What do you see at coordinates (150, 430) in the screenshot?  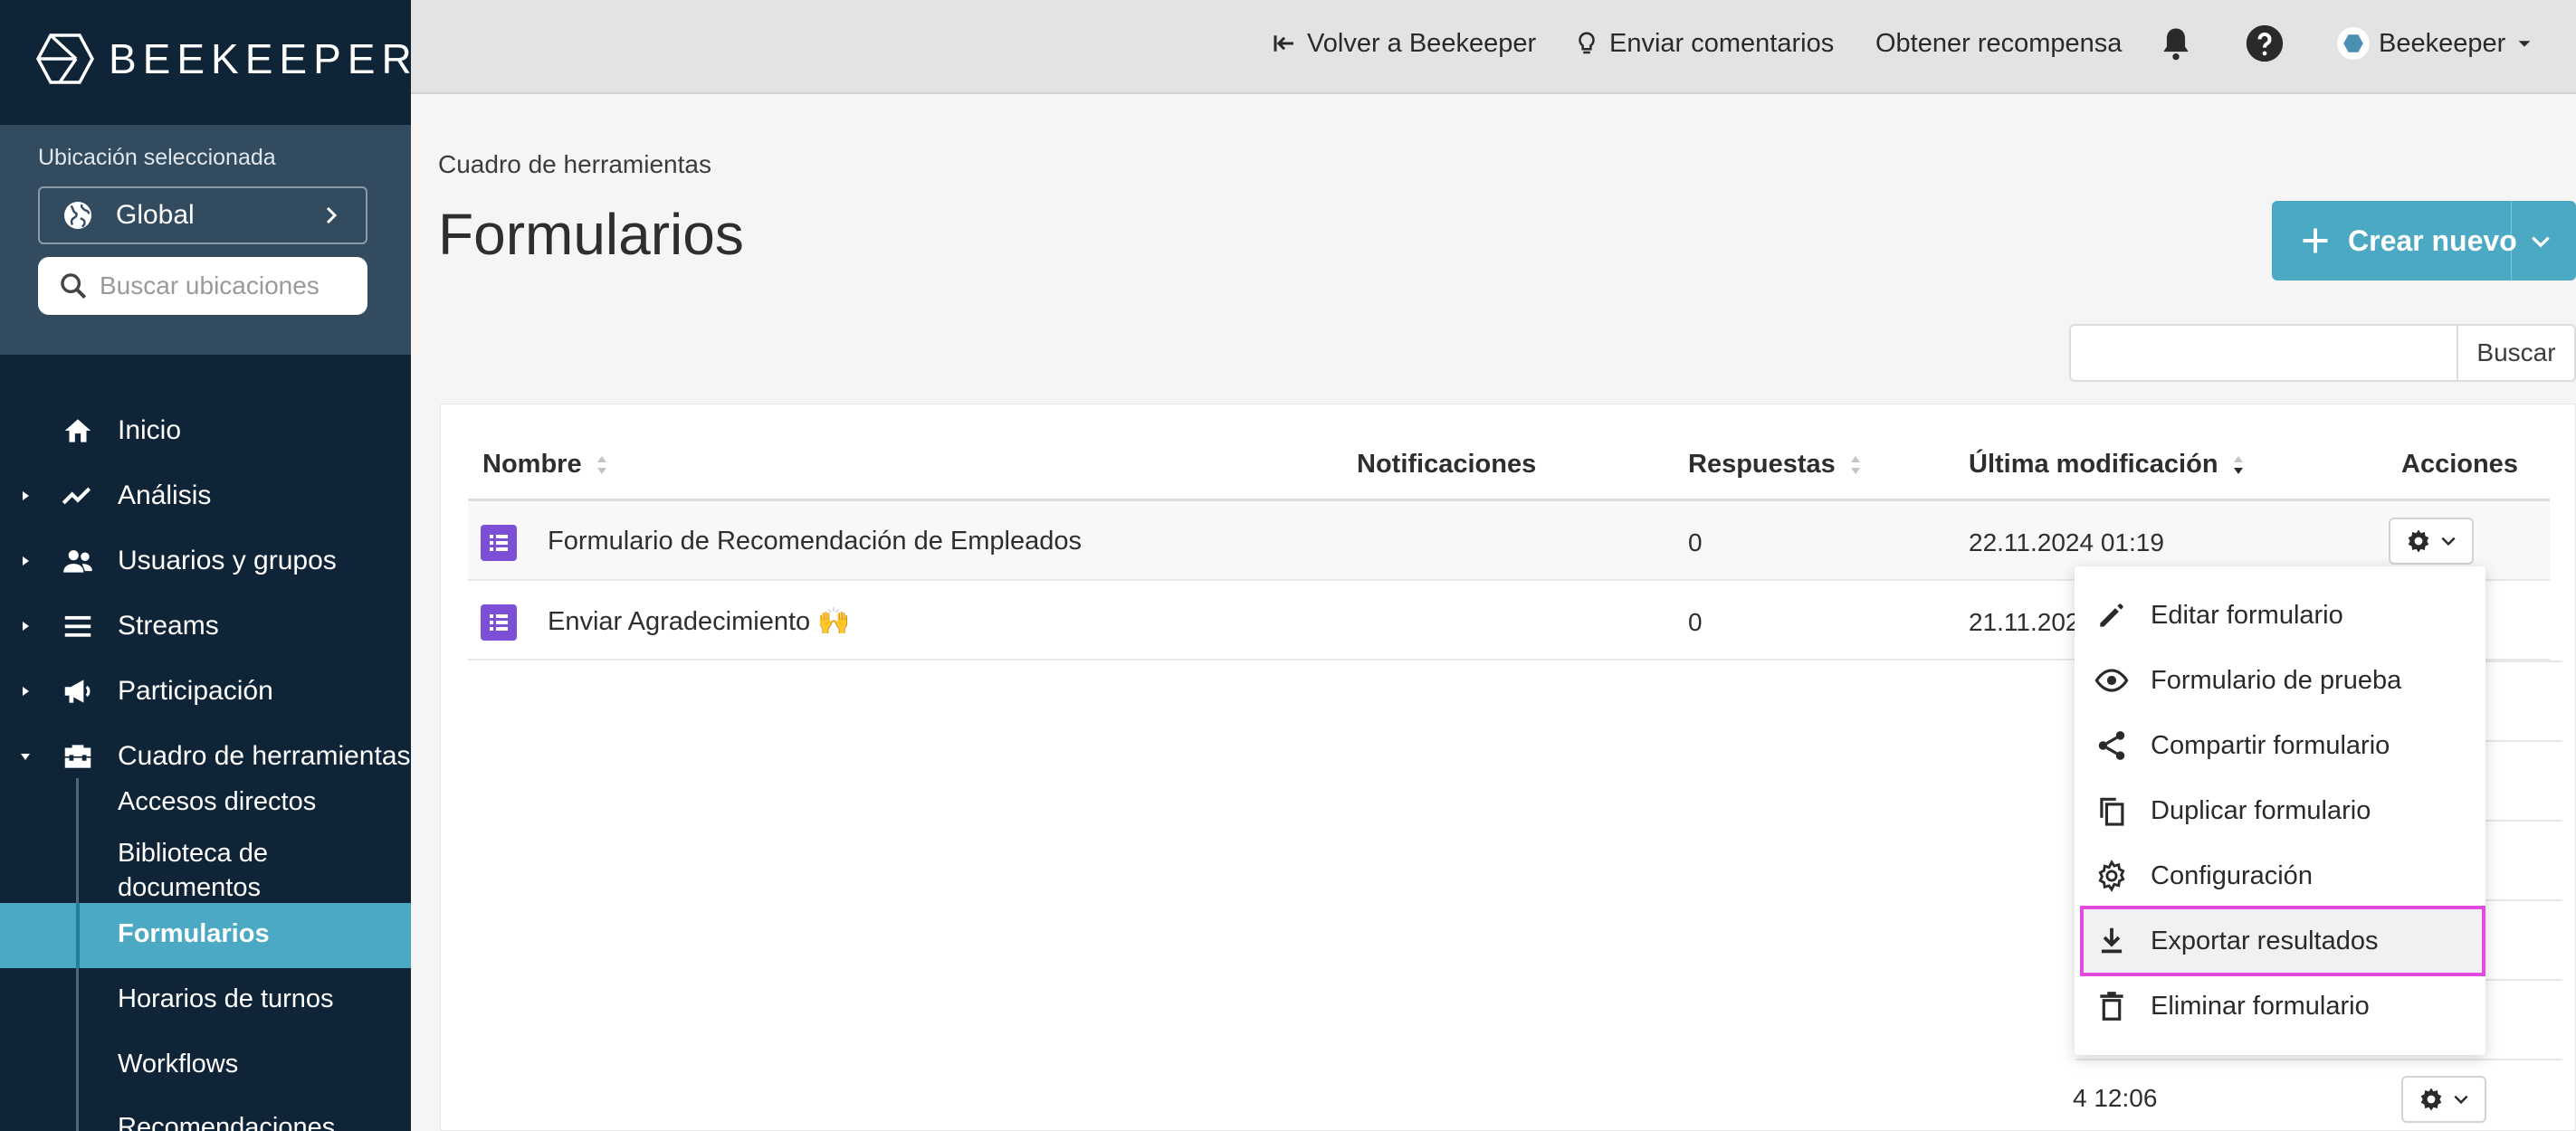 I see `sidebar-item-label: Inicio` at bounding box center [150, 430].